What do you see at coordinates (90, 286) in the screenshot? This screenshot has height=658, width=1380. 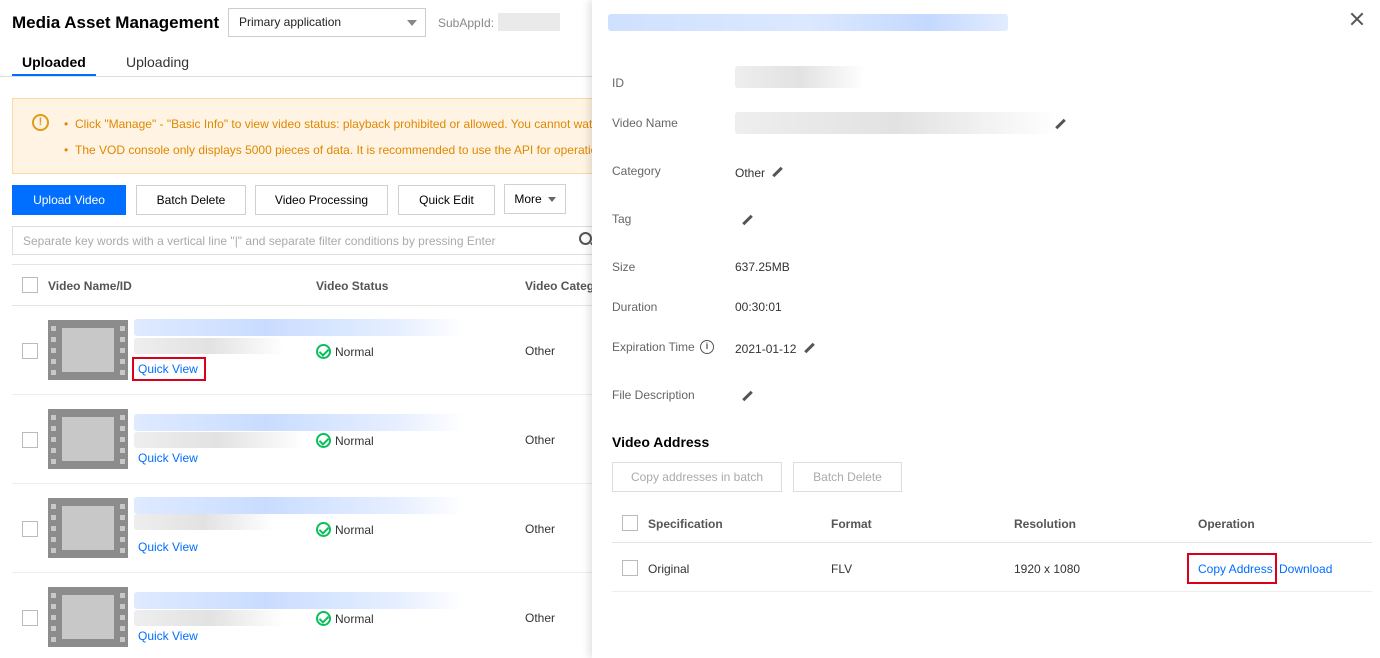 I see `column-header-video-name: Video Name/ID` at bounding box center [90, 286].